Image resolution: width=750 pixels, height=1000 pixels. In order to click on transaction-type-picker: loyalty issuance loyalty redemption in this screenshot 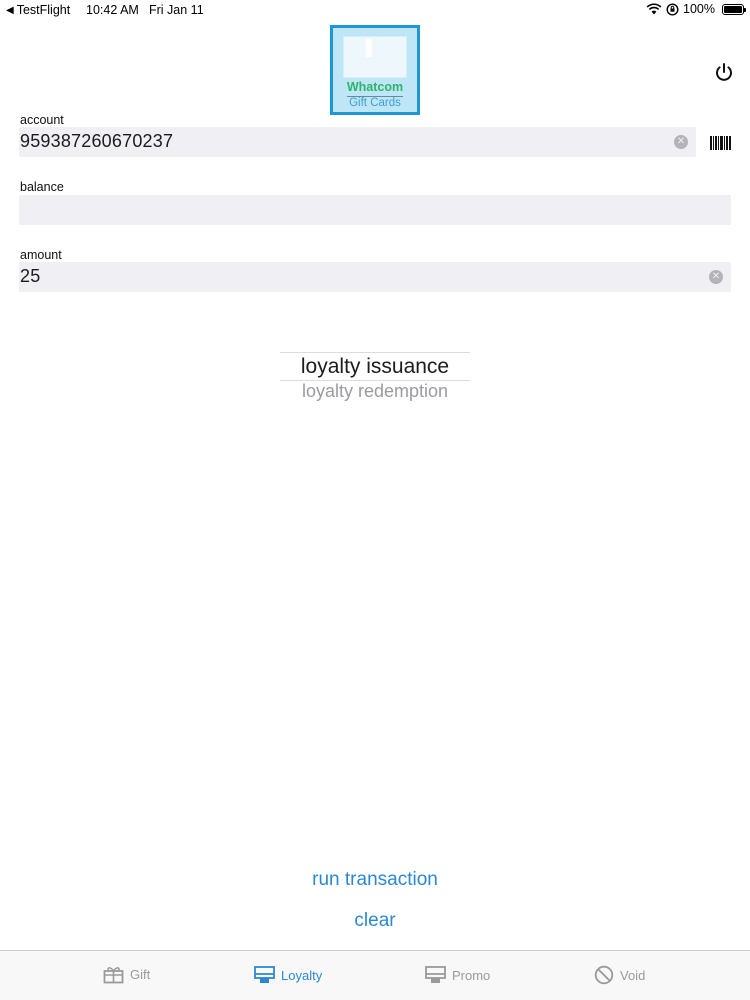, I will do `click(375, 378)`.